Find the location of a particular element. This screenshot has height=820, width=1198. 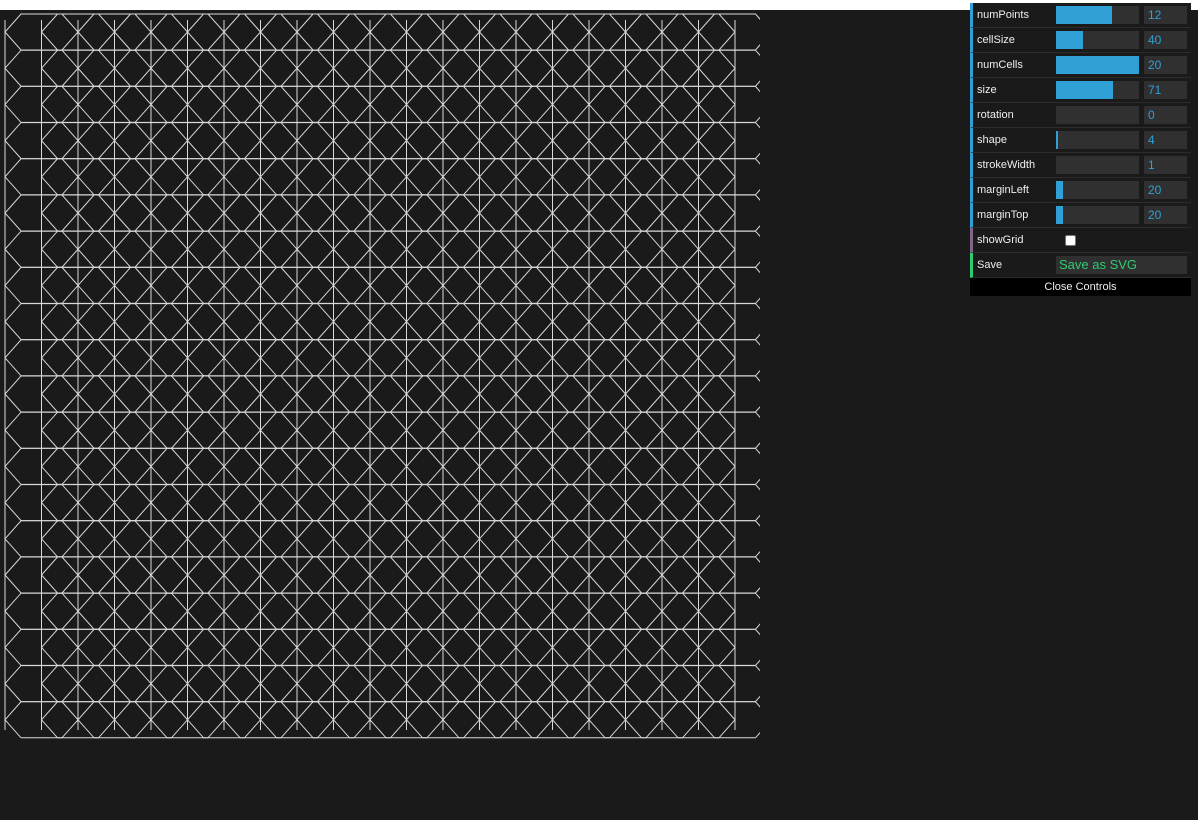

size-input: 71 is located at coordinates (1165, 90).